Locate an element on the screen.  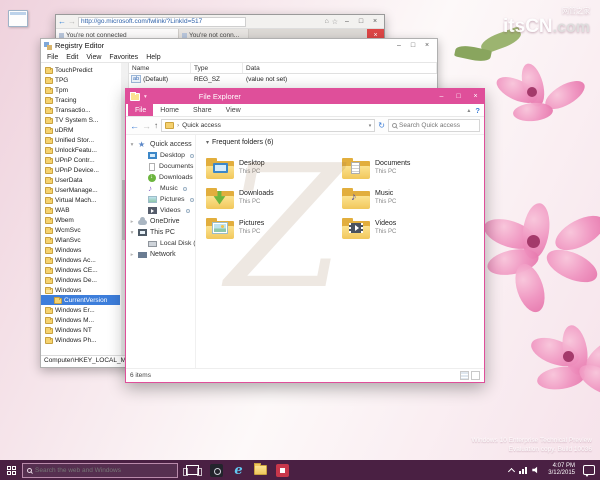
explorer-search-input is located at coordinates (437, 125).